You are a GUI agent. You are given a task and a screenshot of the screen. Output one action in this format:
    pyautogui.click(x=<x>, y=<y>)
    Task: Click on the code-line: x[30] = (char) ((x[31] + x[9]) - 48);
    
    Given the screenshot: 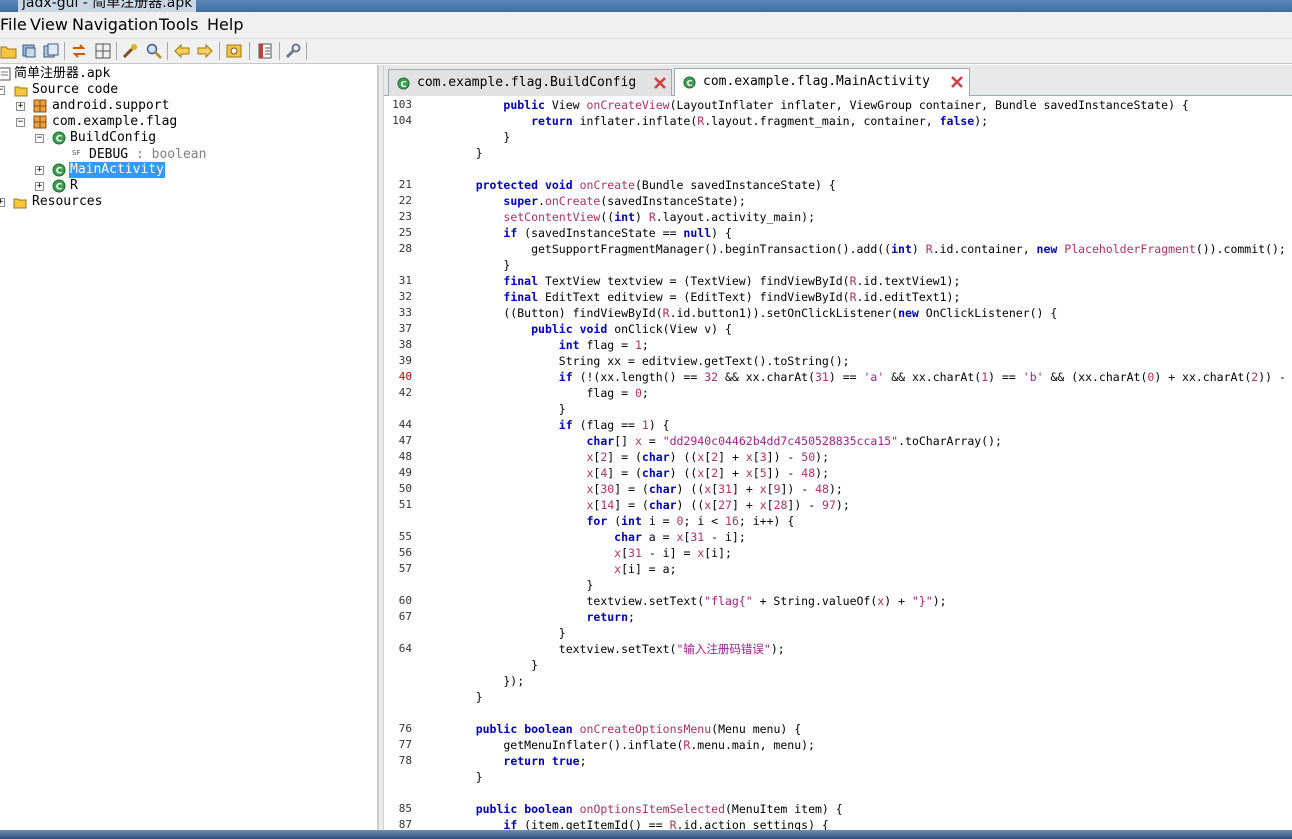 What is the action you would take?
    pyautogui.click(x=645, y=489)
    